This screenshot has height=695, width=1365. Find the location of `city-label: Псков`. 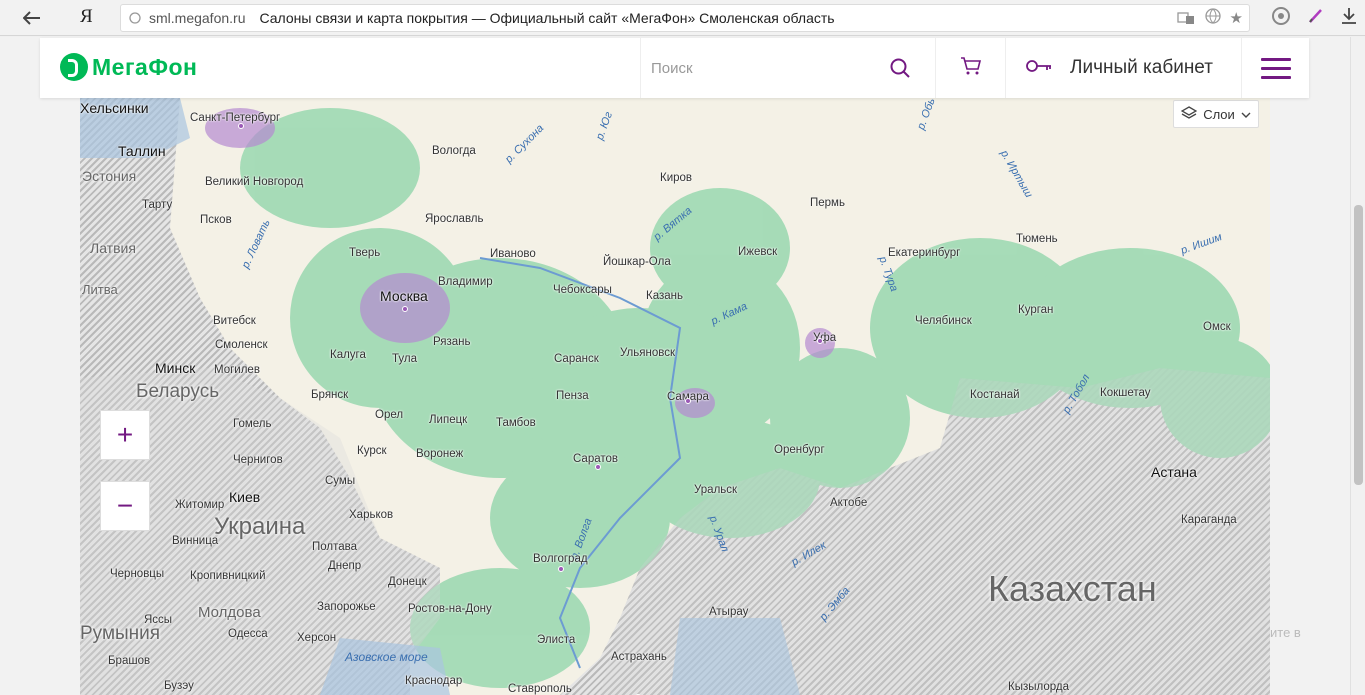

city-label: Псков is located at coordinates (216, 220).